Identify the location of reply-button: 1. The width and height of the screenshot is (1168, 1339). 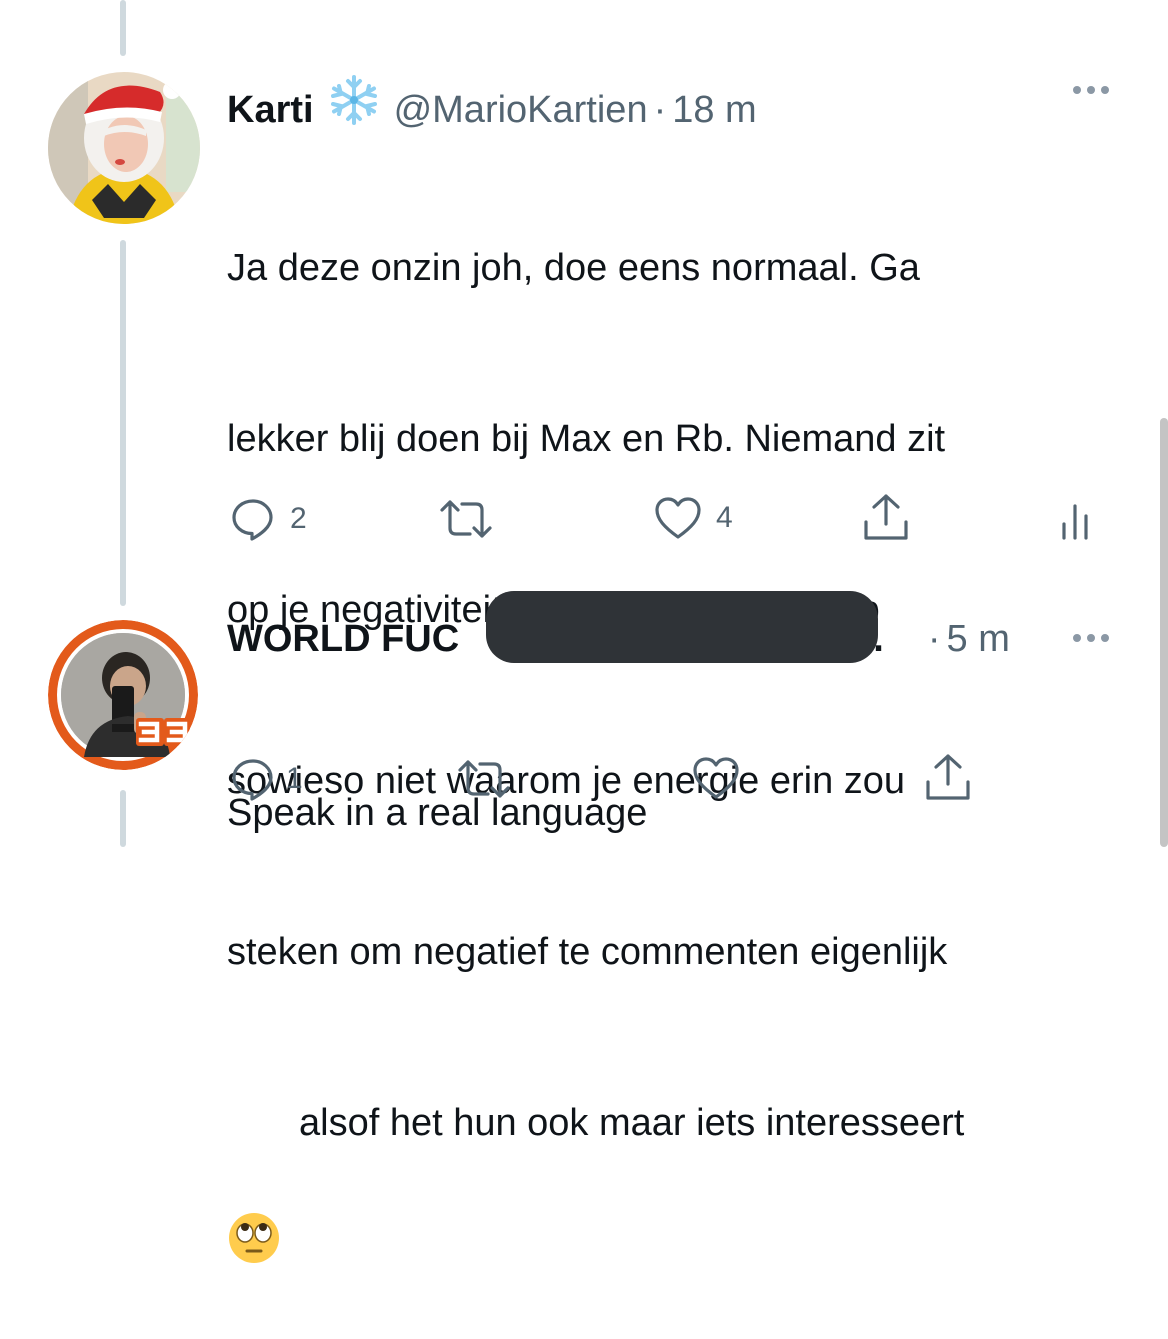
(266, 779).